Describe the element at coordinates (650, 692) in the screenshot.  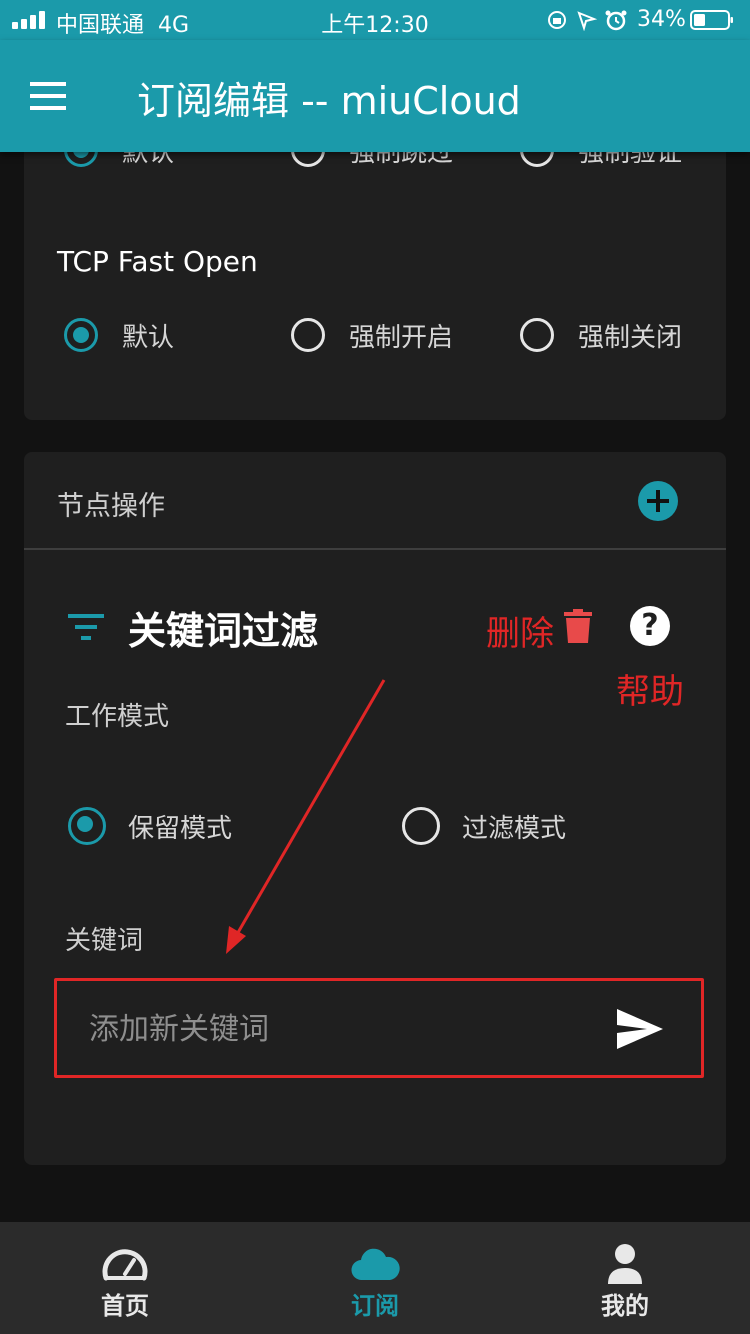
I see `help-annotation: 帮助` at that location.